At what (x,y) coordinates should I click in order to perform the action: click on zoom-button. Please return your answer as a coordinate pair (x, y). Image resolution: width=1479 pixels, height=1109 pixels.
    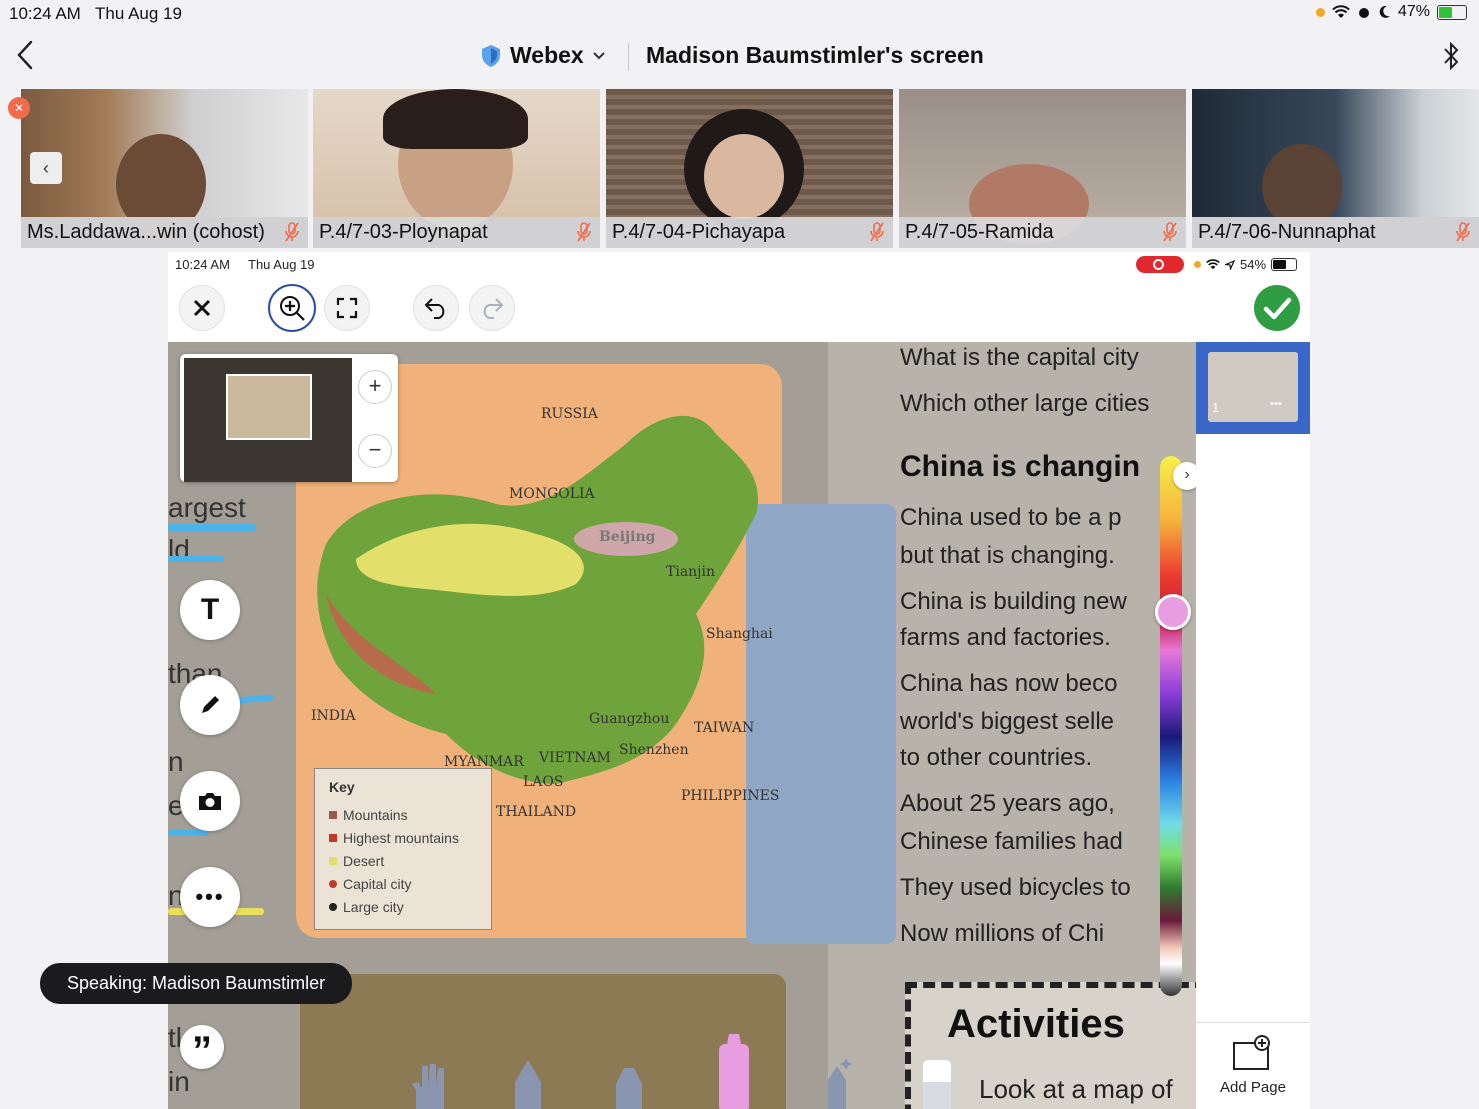
    Looking at the image, I should click on (292, 308).